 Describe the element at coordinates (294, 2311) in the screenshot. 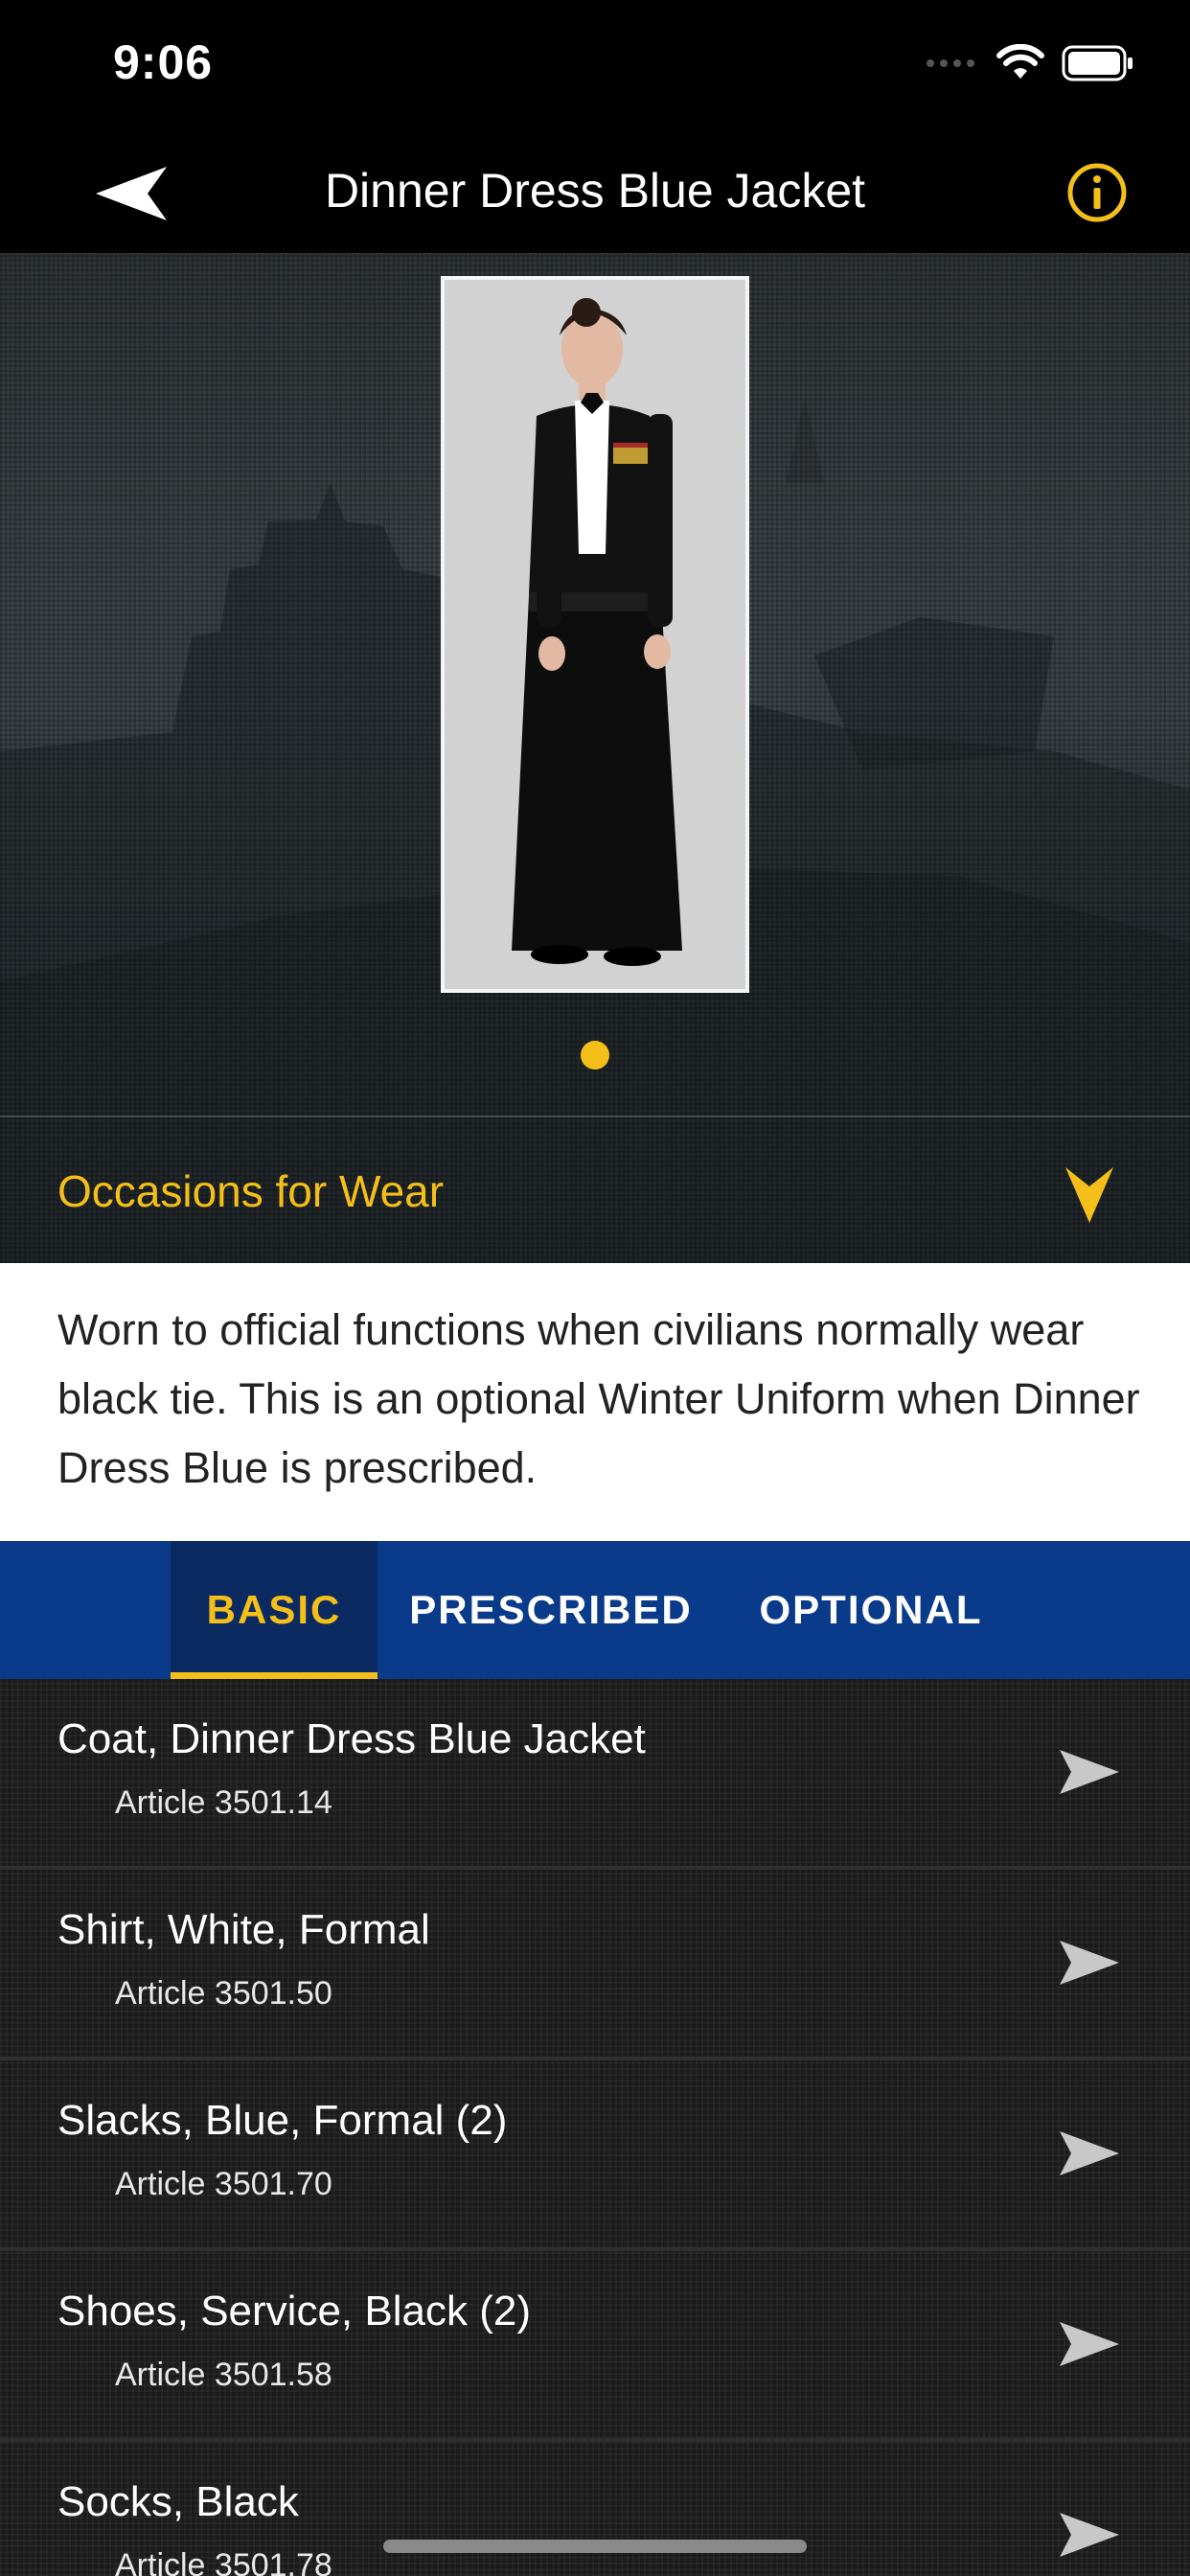

I see `item-title: Shoes, Service, Black (2)` at that location.